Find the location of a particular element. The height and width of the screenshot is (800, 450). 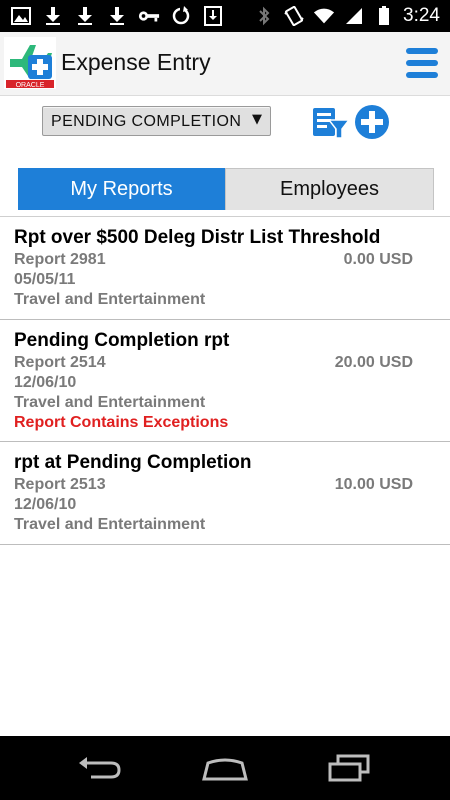

status-bar: 3:24 is located at coordinates (225, 16).